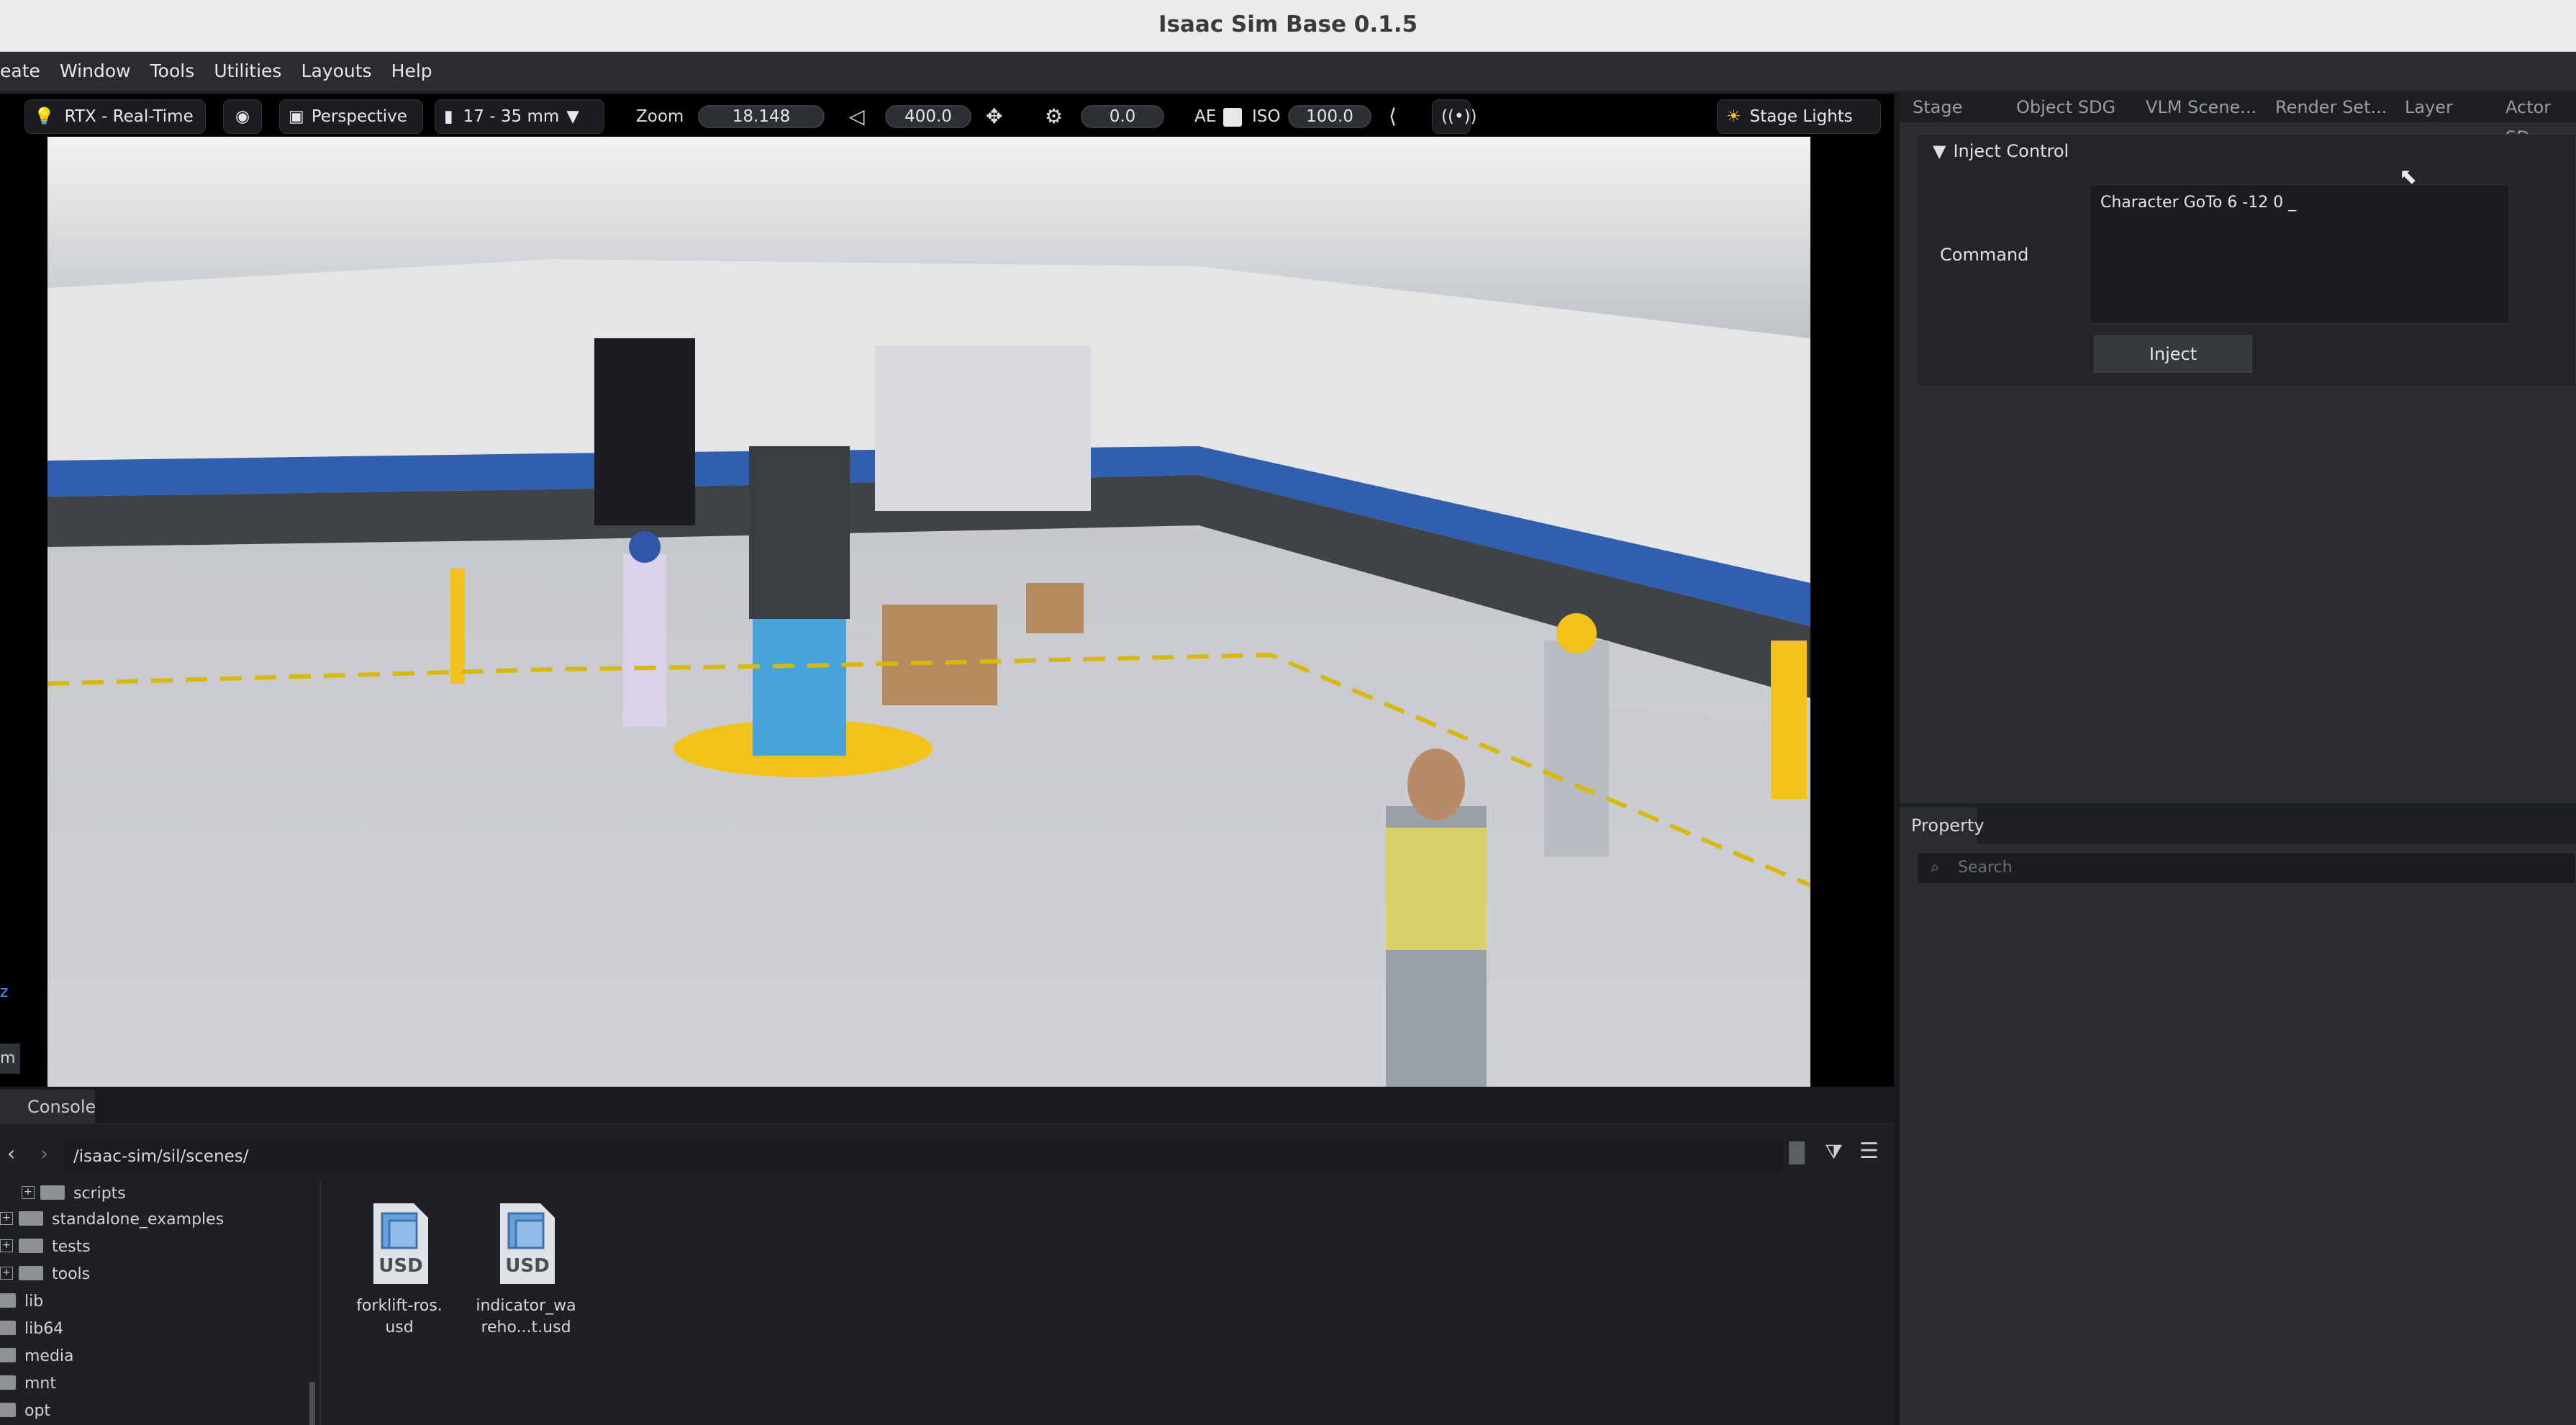 This screenshot has height=1425, width=2576. What do you see at coordinates (928, 117) in the screenshot?
I see `fov-field: 400.0` at bounding box center [928, 117].